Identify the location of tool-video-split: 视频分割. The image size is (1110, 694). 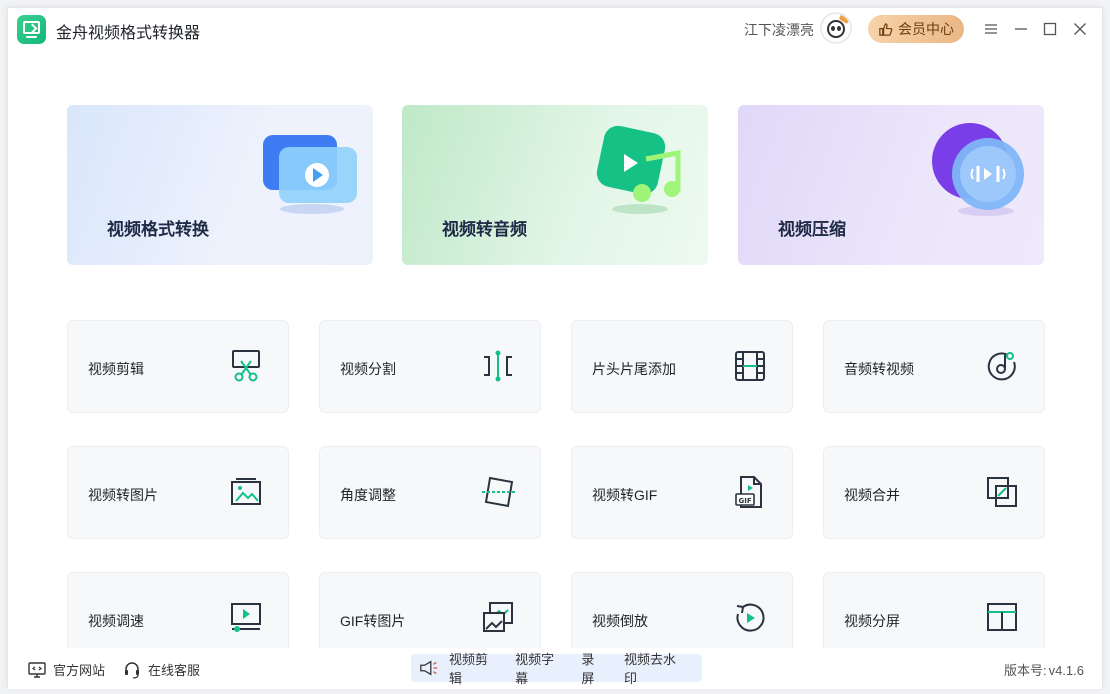
(430, 366).